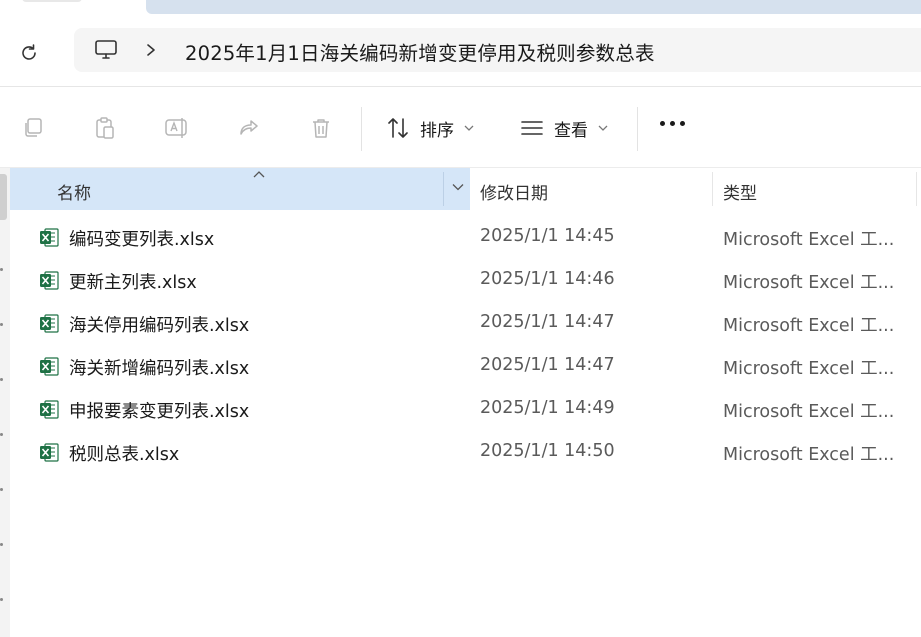 This screenshot has width=921, height=637. Describe the element at coordinates (547, 279) in the screenshot. I see `file-modified-date: 2025/1/1 14:46` at that location.